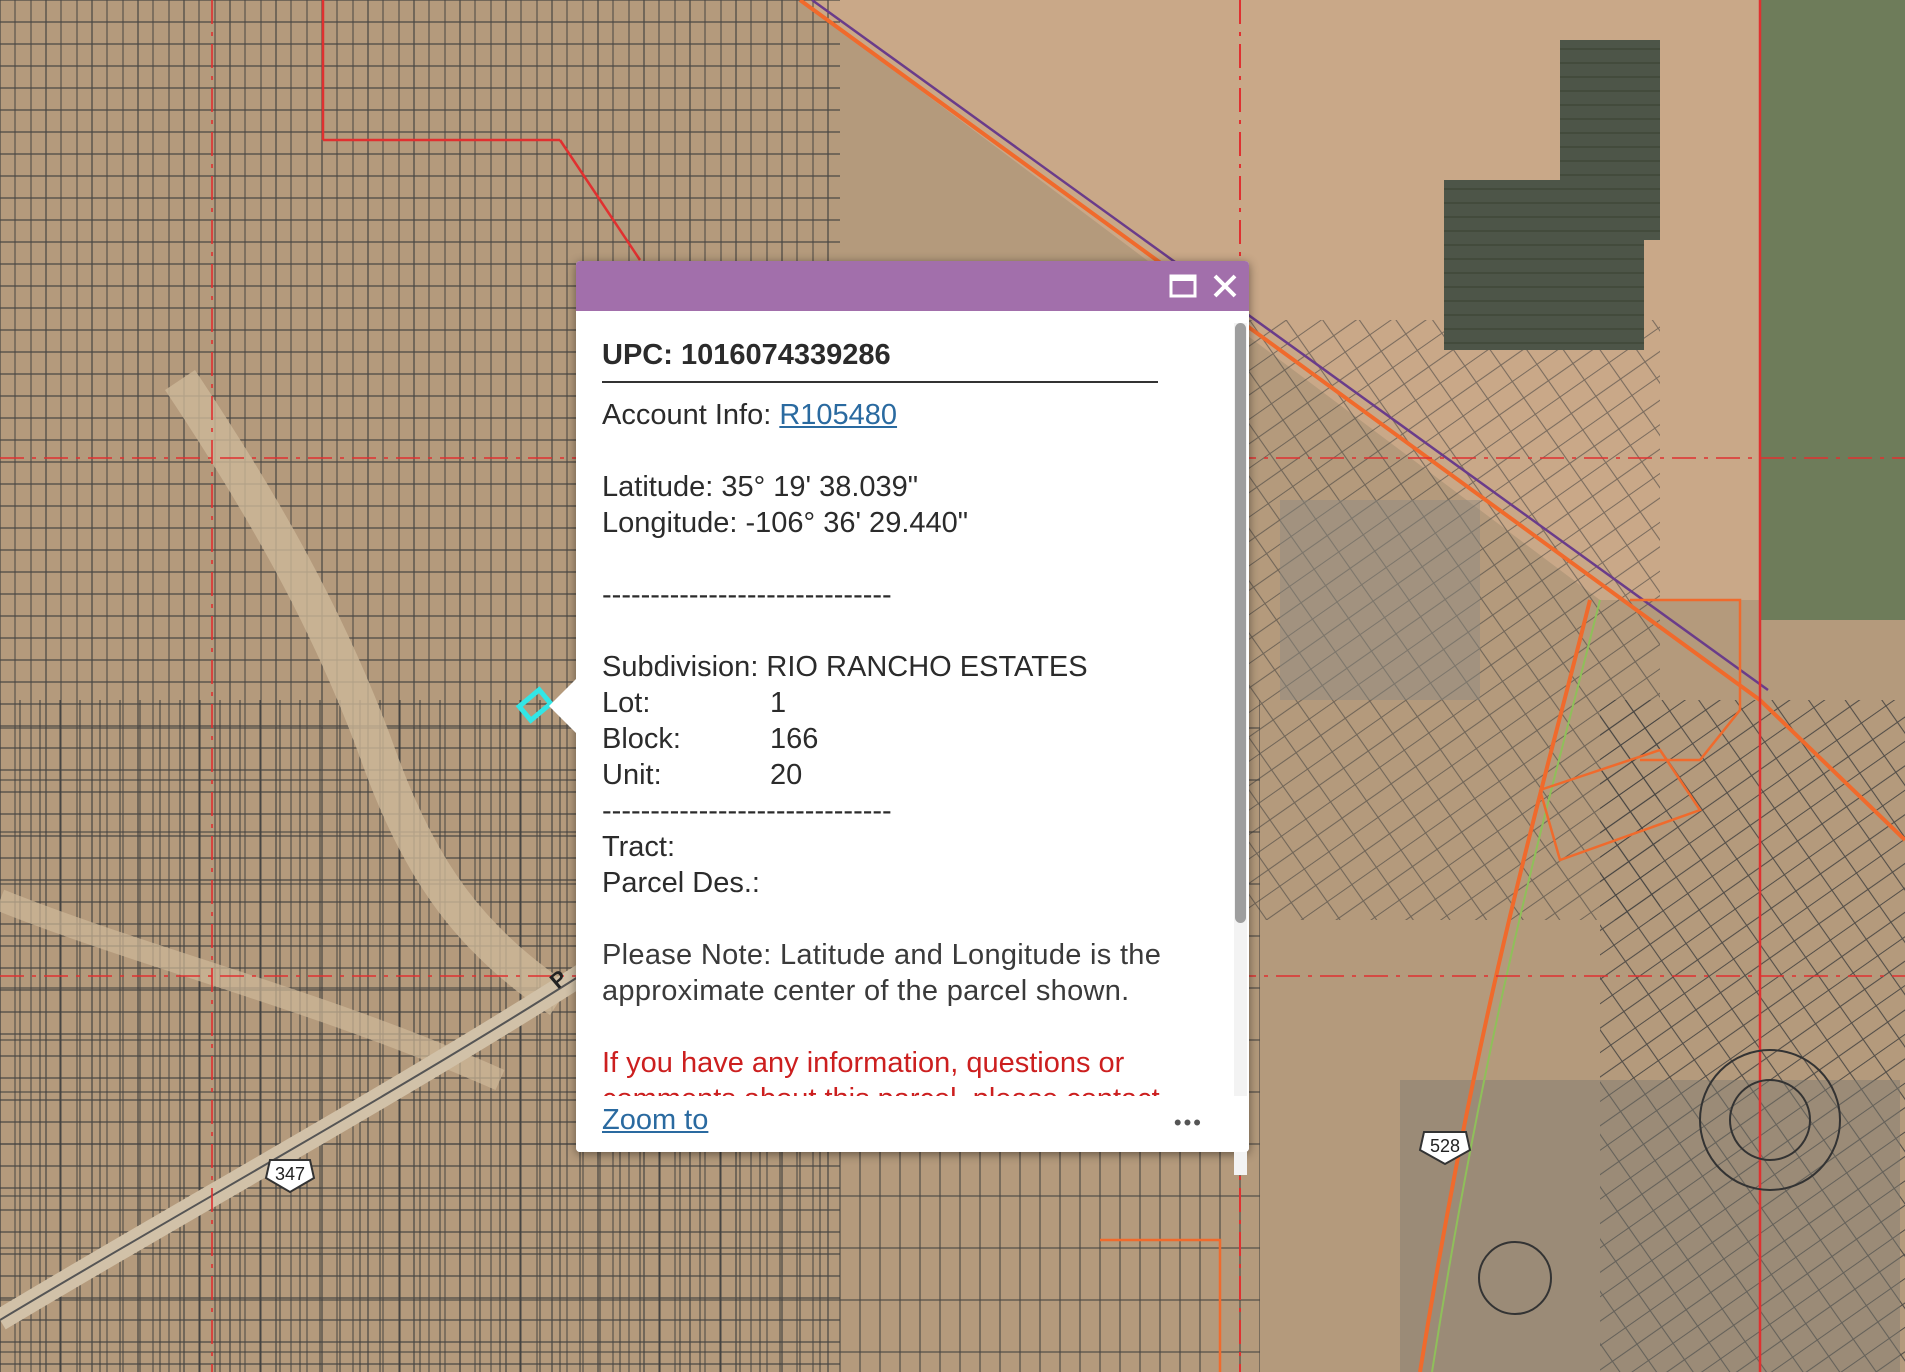  I want to click on close-icon, so click(1225, 286).